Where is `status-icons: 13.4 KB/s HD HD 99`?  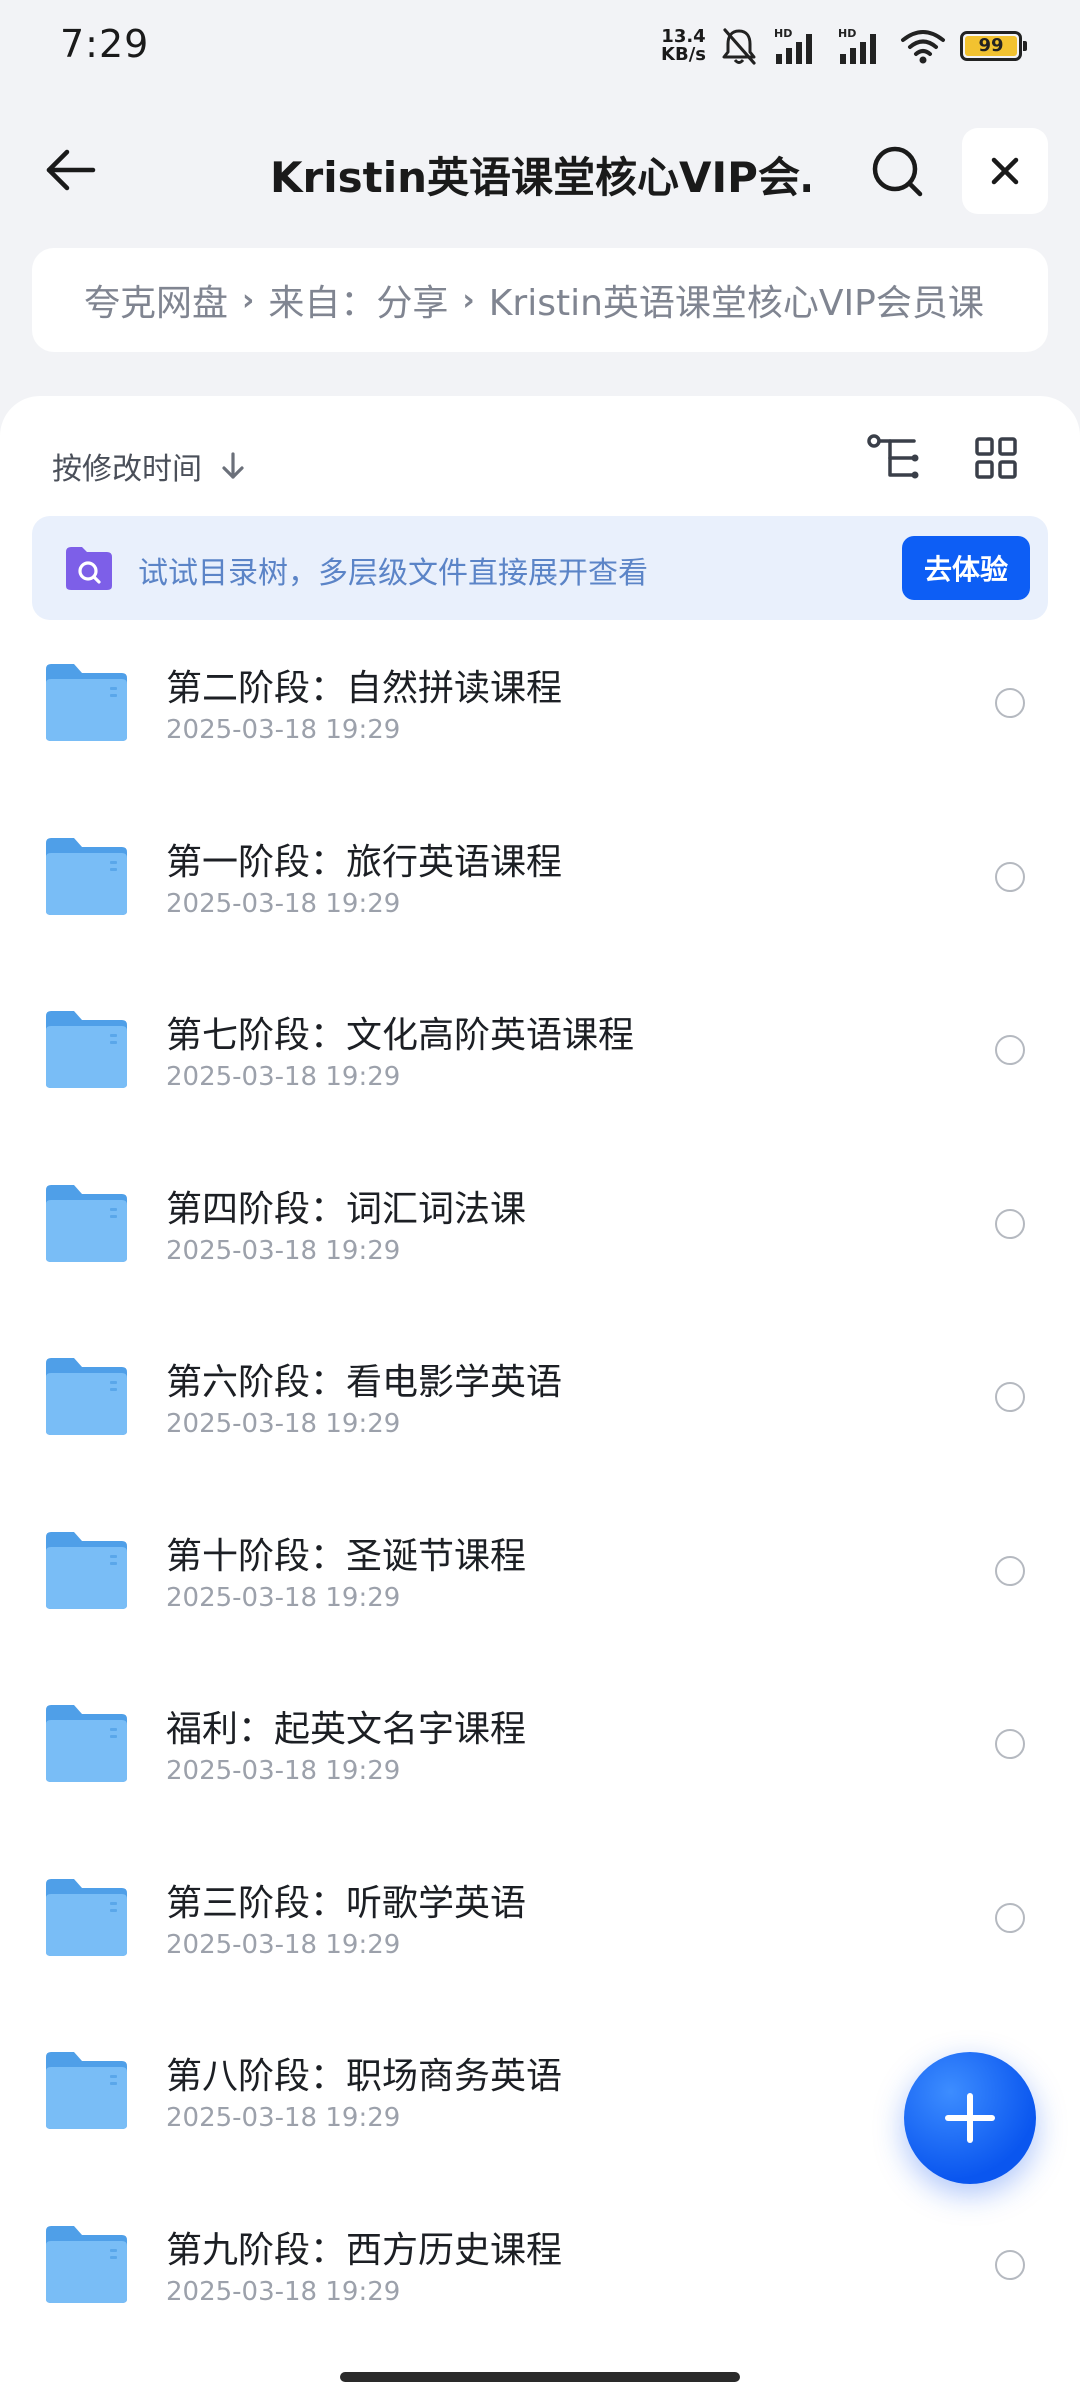 status-icons: 13.4 KB/s HD HD 99 is located at coordinates (844, 46).